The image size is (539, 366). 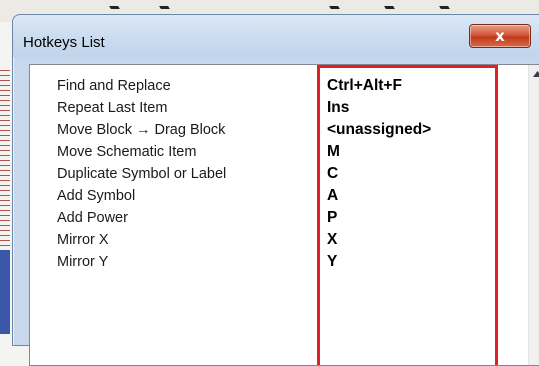 I want to click on hotkey-row: Move Schematic Item M, so click(x=275, y=152).